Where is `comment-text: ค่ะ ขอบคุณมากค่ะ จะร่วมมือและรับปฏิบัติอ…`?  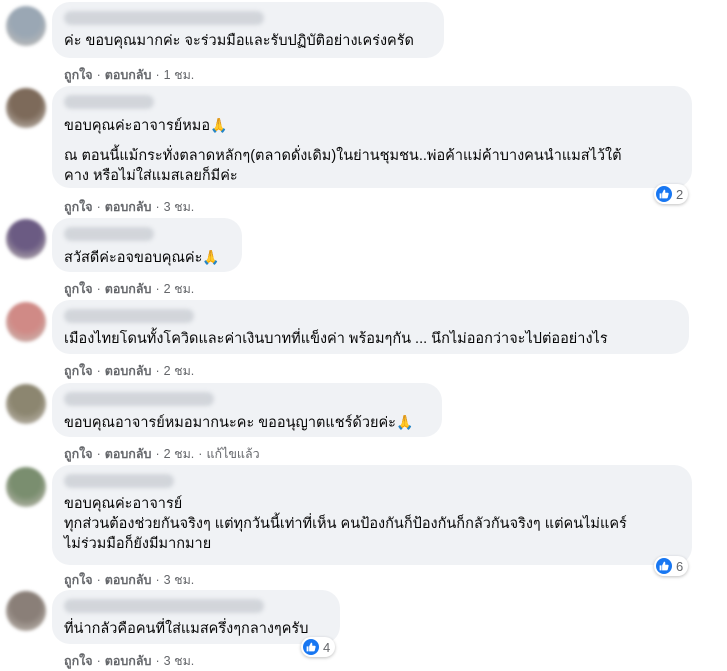
comment-text: ค่ะ ขอบคุณมากค่ะ จะร่วมมือและรับปฏิบัติอ… is located at coordinates (239, 41).